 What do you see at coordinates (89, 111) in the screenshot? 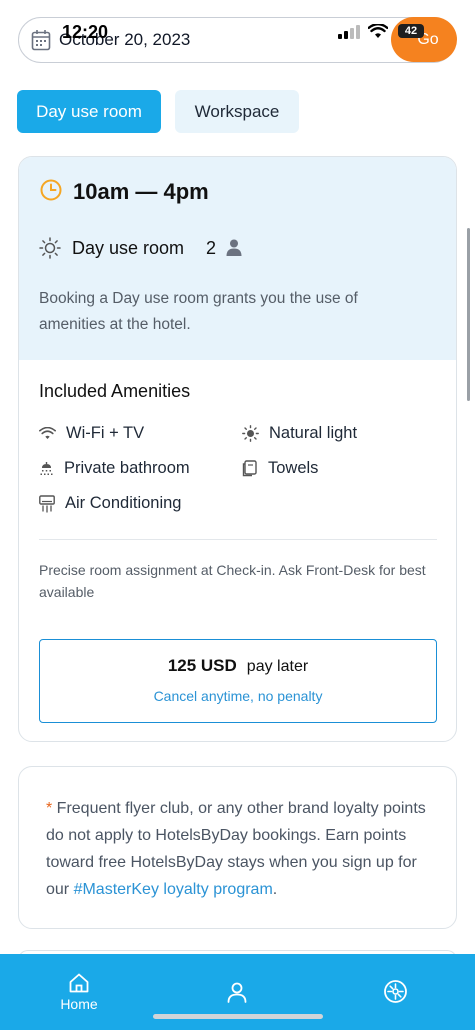
I see `tab-day-use-room: Day use room` at bounding box center [89, 111].